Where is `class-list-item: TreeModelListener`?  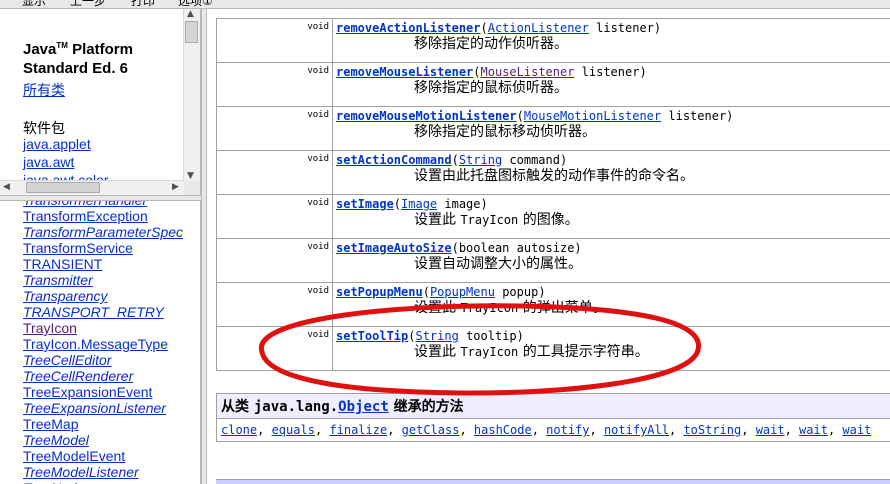 class-list-item: TreeModelListener is located at coordinates (103, 472).